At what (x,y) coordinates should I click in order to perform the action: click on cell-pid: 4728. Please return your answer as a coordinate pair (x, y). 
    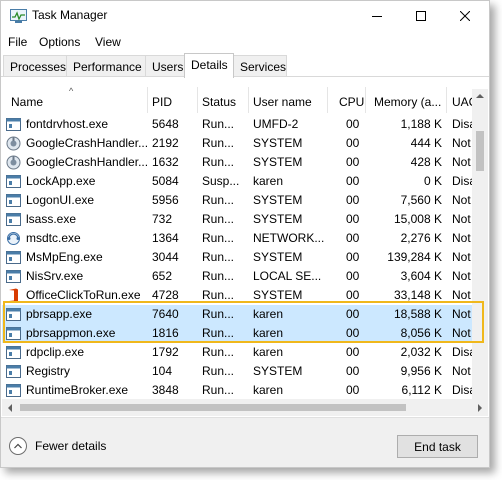
    Looking at the image, I should click on (165, 295).